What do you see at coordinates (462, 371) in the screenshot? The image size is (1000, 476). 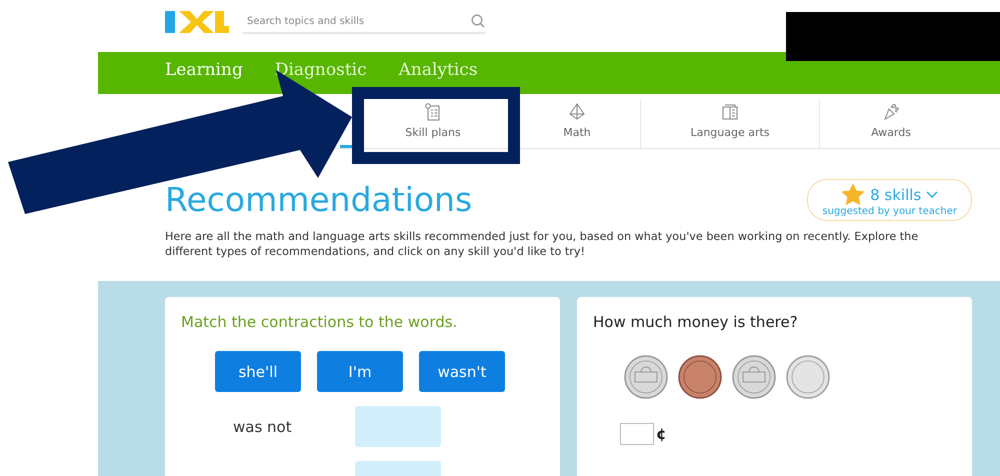 I see `answer-tile: wasn't` at bounding box center [462, 371].